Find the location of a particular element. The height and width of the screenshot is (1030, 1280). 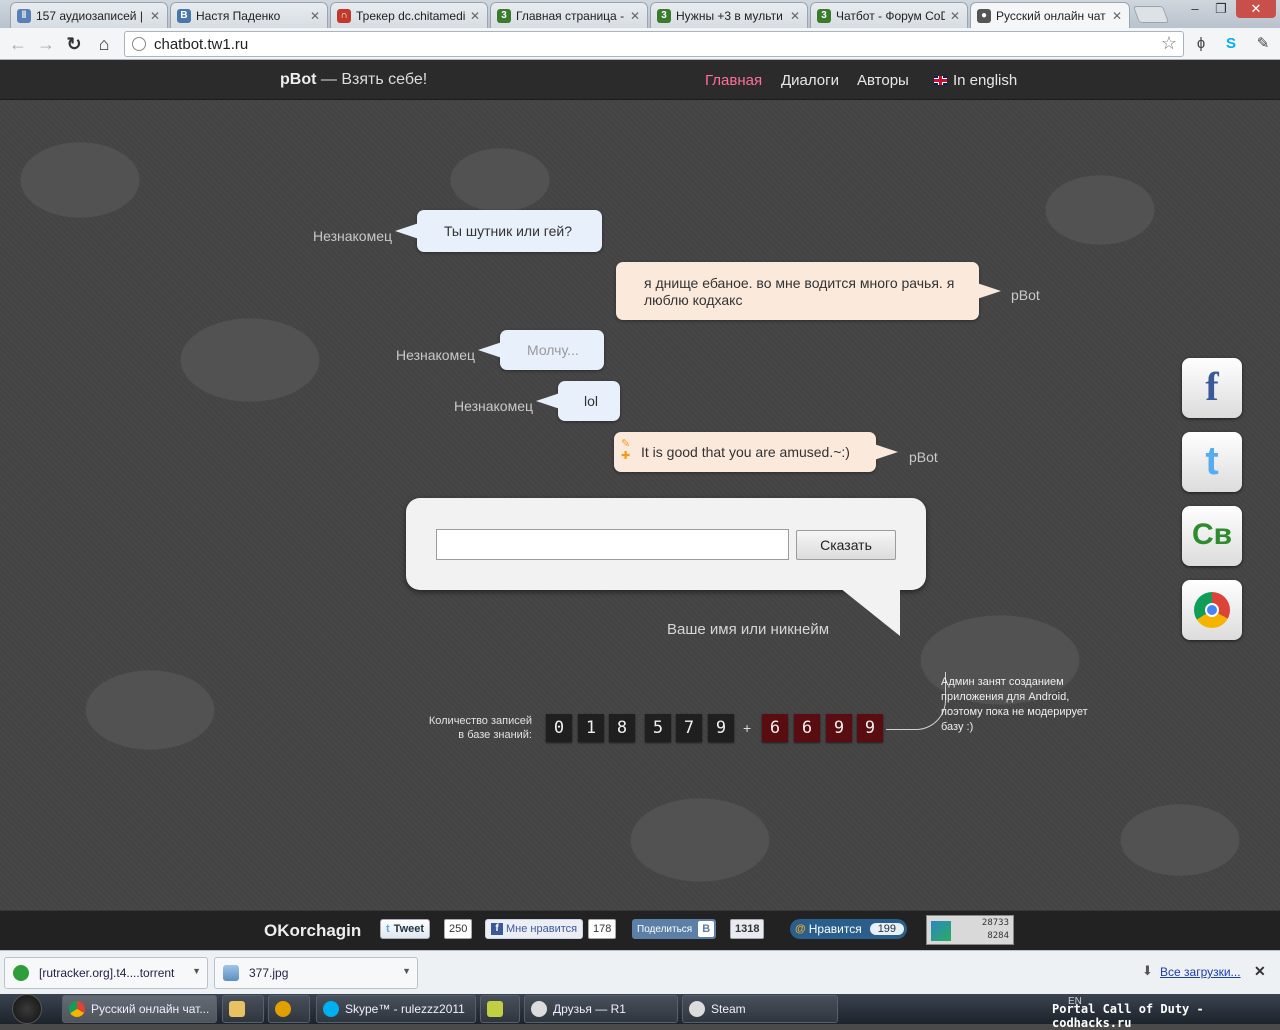

browser-tab-4: 3 Главная страница - ✕ is located at coordinates (569, 15).